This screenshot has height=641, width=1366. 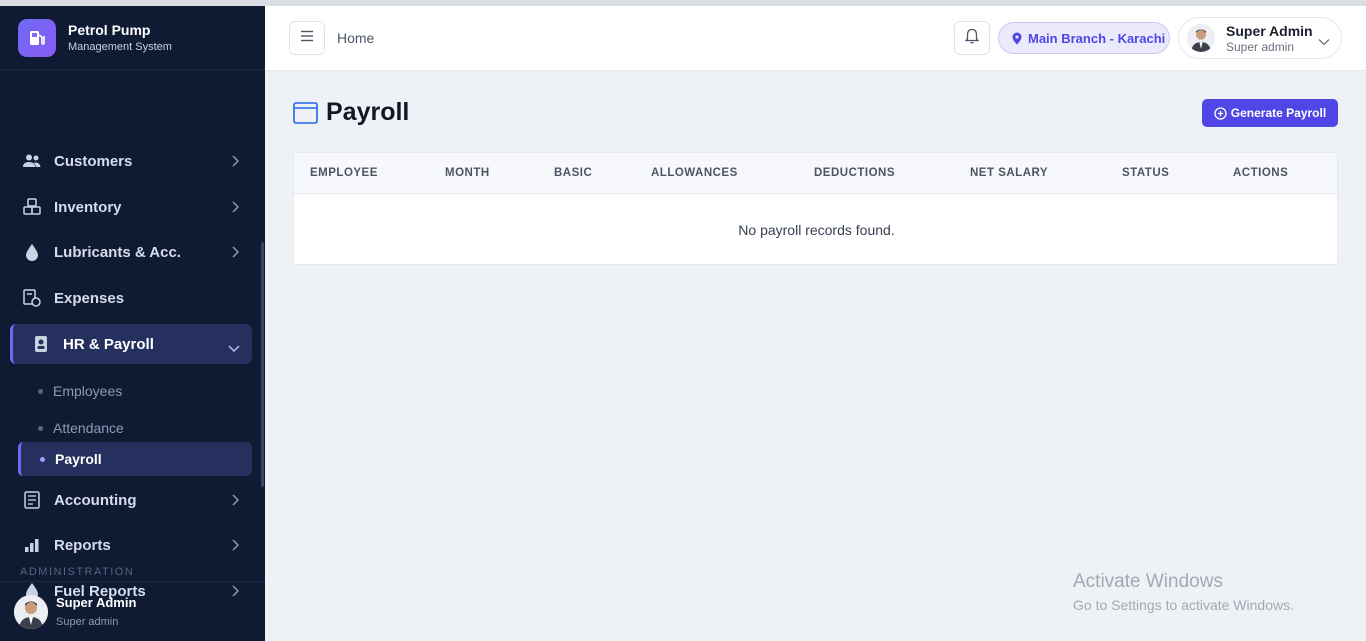 What do you see at coordinates (109, 30) in the screenshot?
I see `brand-title: Petrol Pump` at bounding box center [109, 30].